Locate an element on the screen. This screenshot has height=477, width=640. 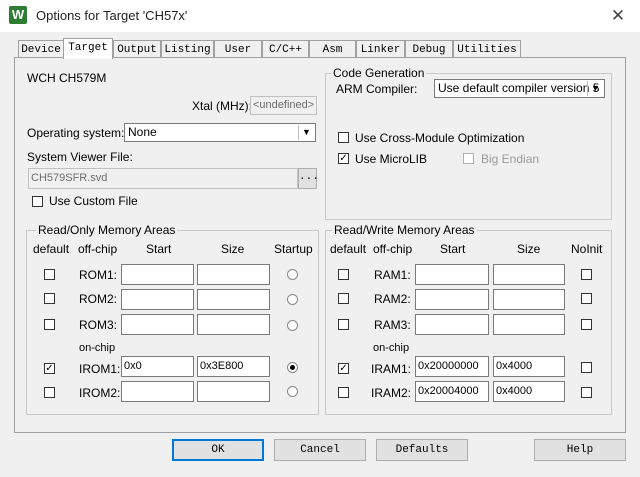
irom2-size-field is located at coordinates (233, 391).